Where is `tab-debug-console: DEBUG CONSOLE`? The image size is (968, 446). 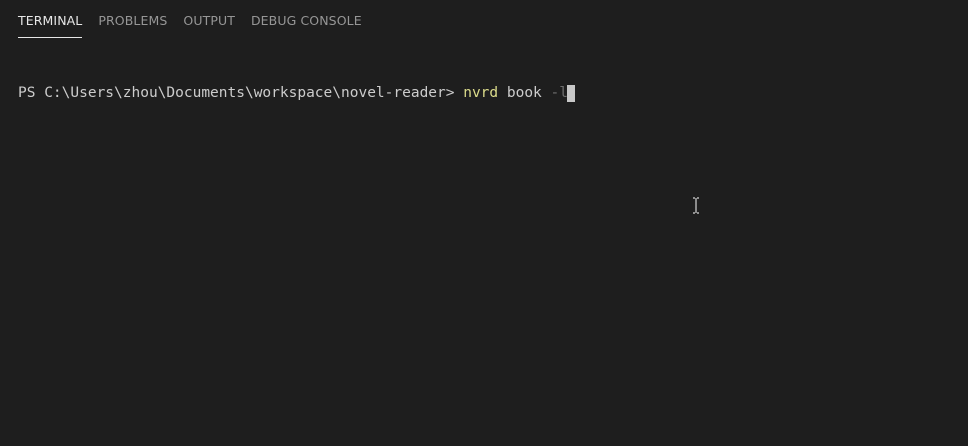
tab-debug-console: DEBUG CONSOLE is located at coordinates (306, 20).